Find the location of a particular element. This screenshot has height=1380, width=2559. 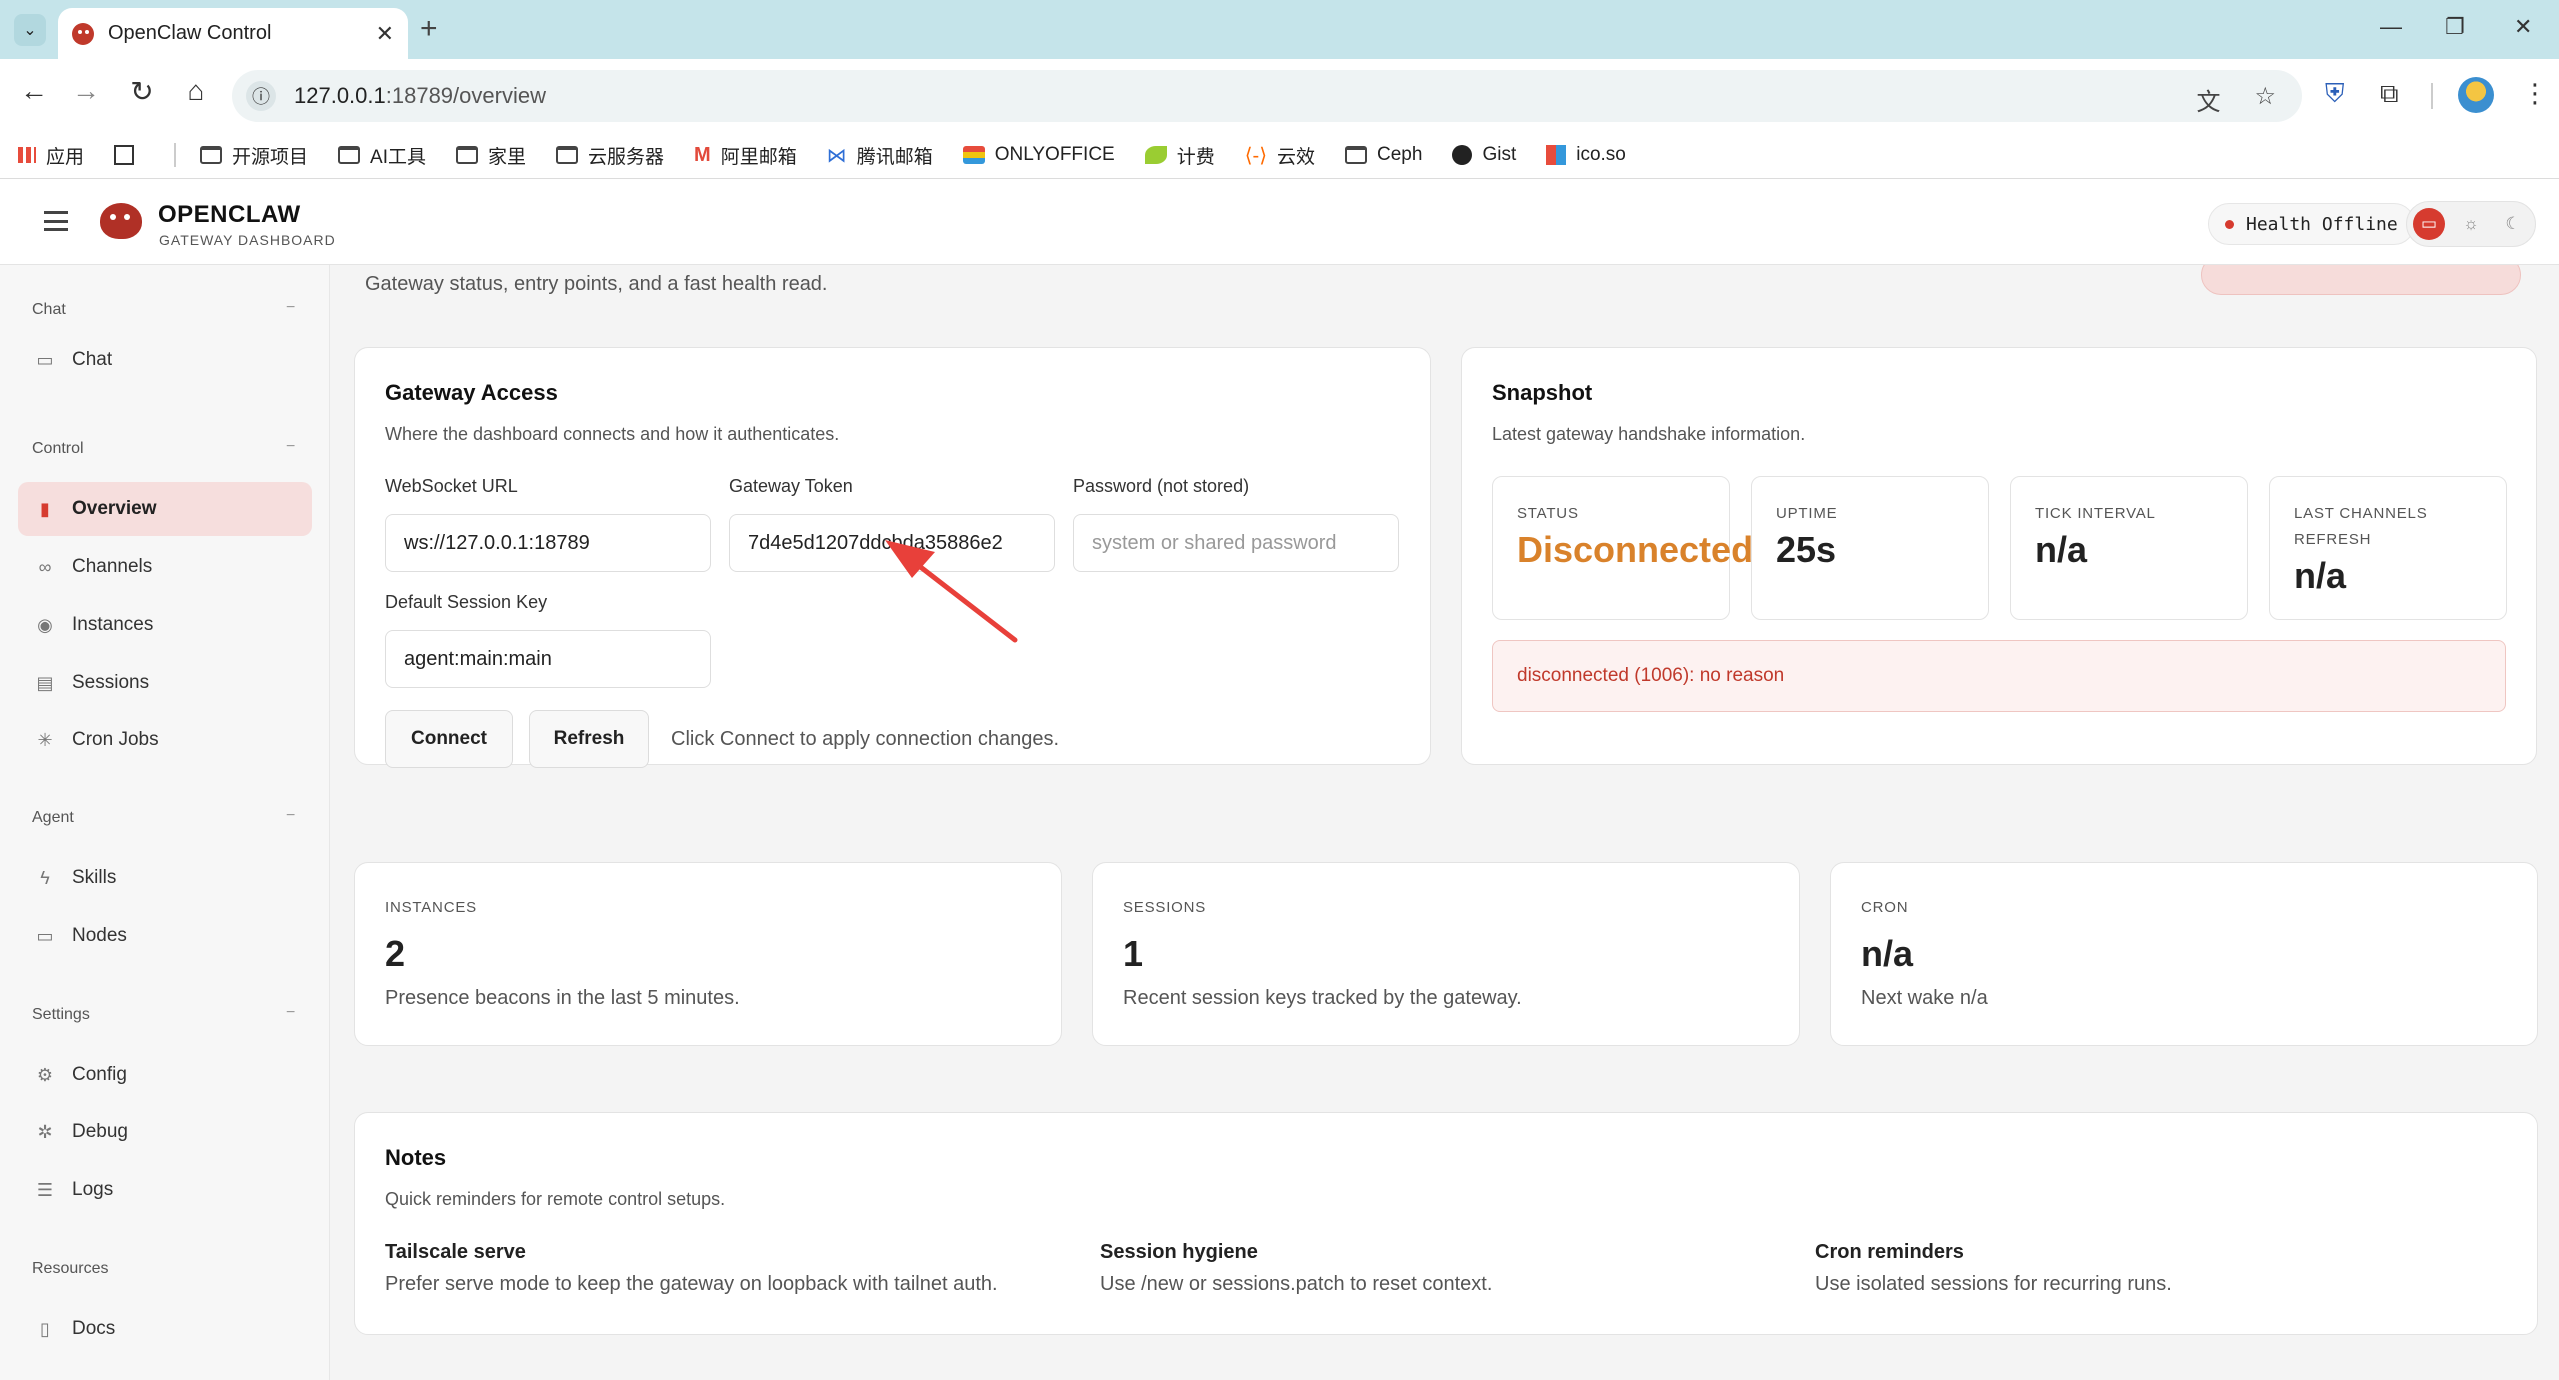

mail-icon: ⋈ is located at coordinates (836, 155).